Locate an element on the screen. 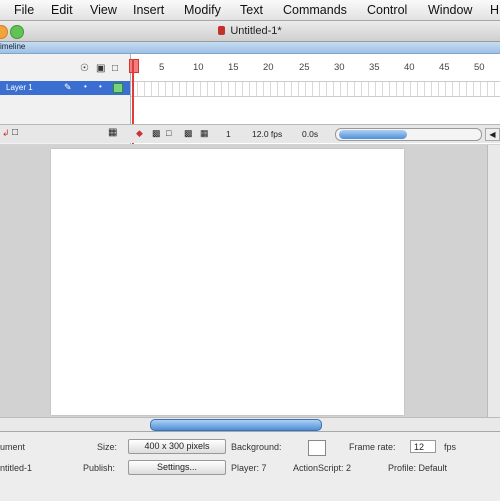  background-label: Background: is located at coordinates (256, 447).